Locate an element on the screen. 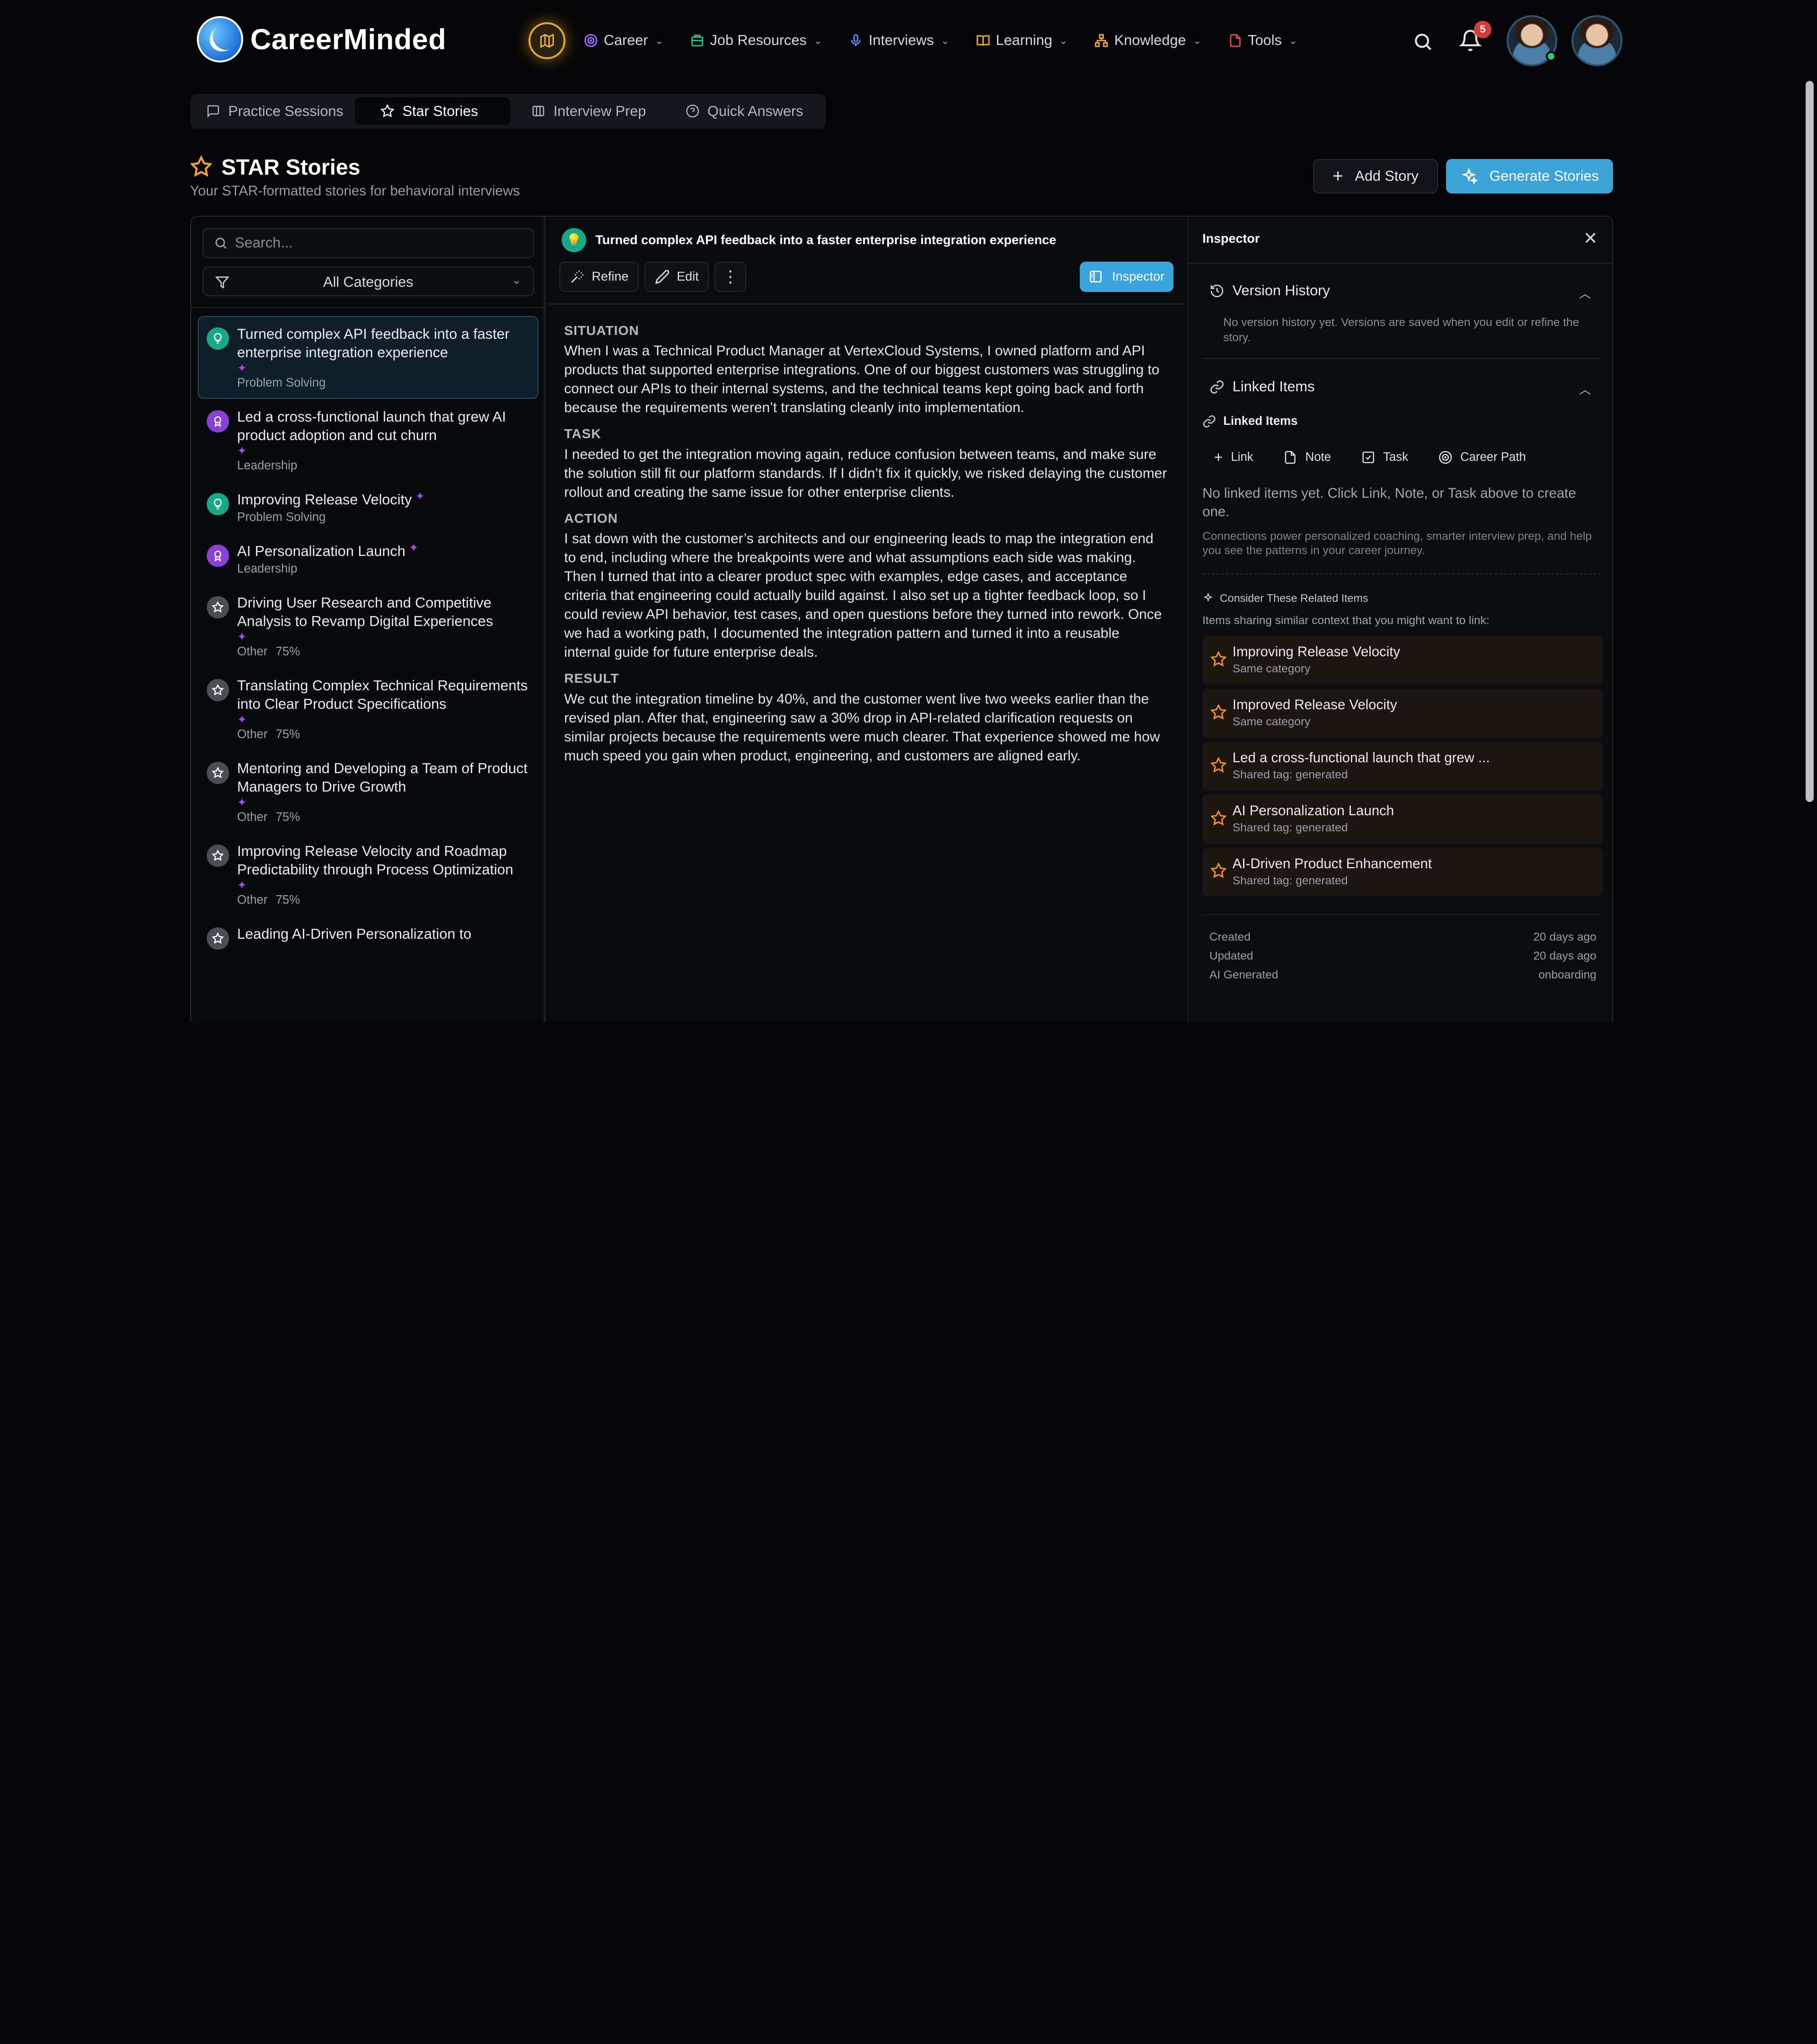  brand-logo: CareerMinded is located at coordinates (322, 39).